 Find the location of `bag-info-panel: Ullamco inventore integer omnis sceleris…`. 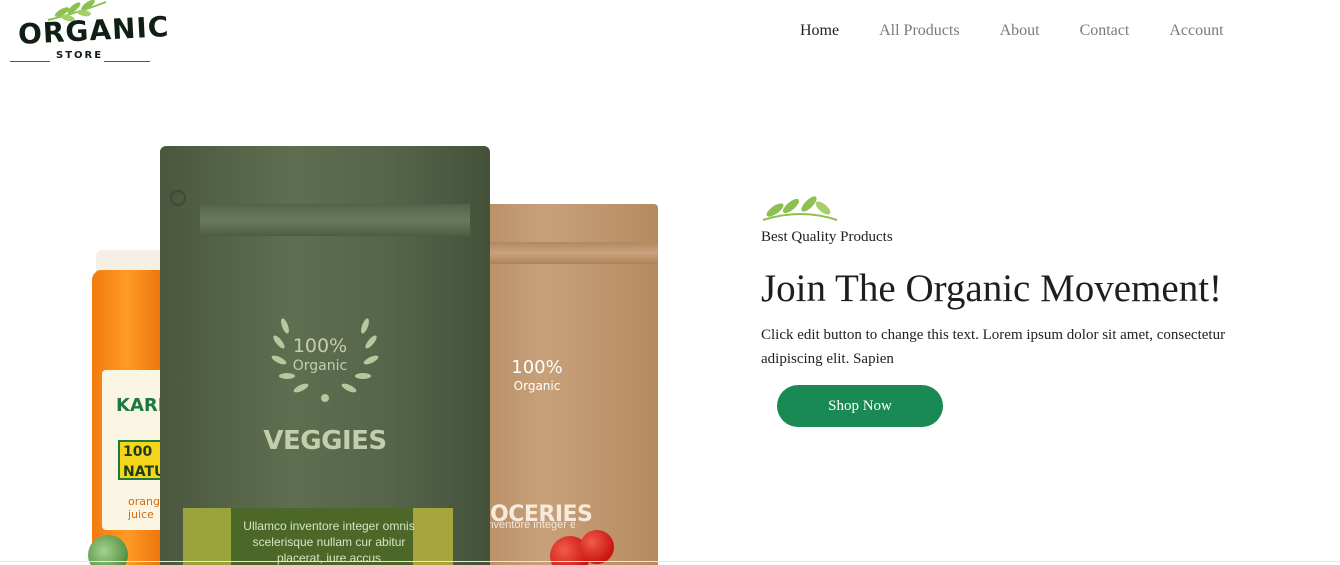

bag-info-panel: Ullamco inventore integer omnis sceleris… is located at coordinates (318, 536).